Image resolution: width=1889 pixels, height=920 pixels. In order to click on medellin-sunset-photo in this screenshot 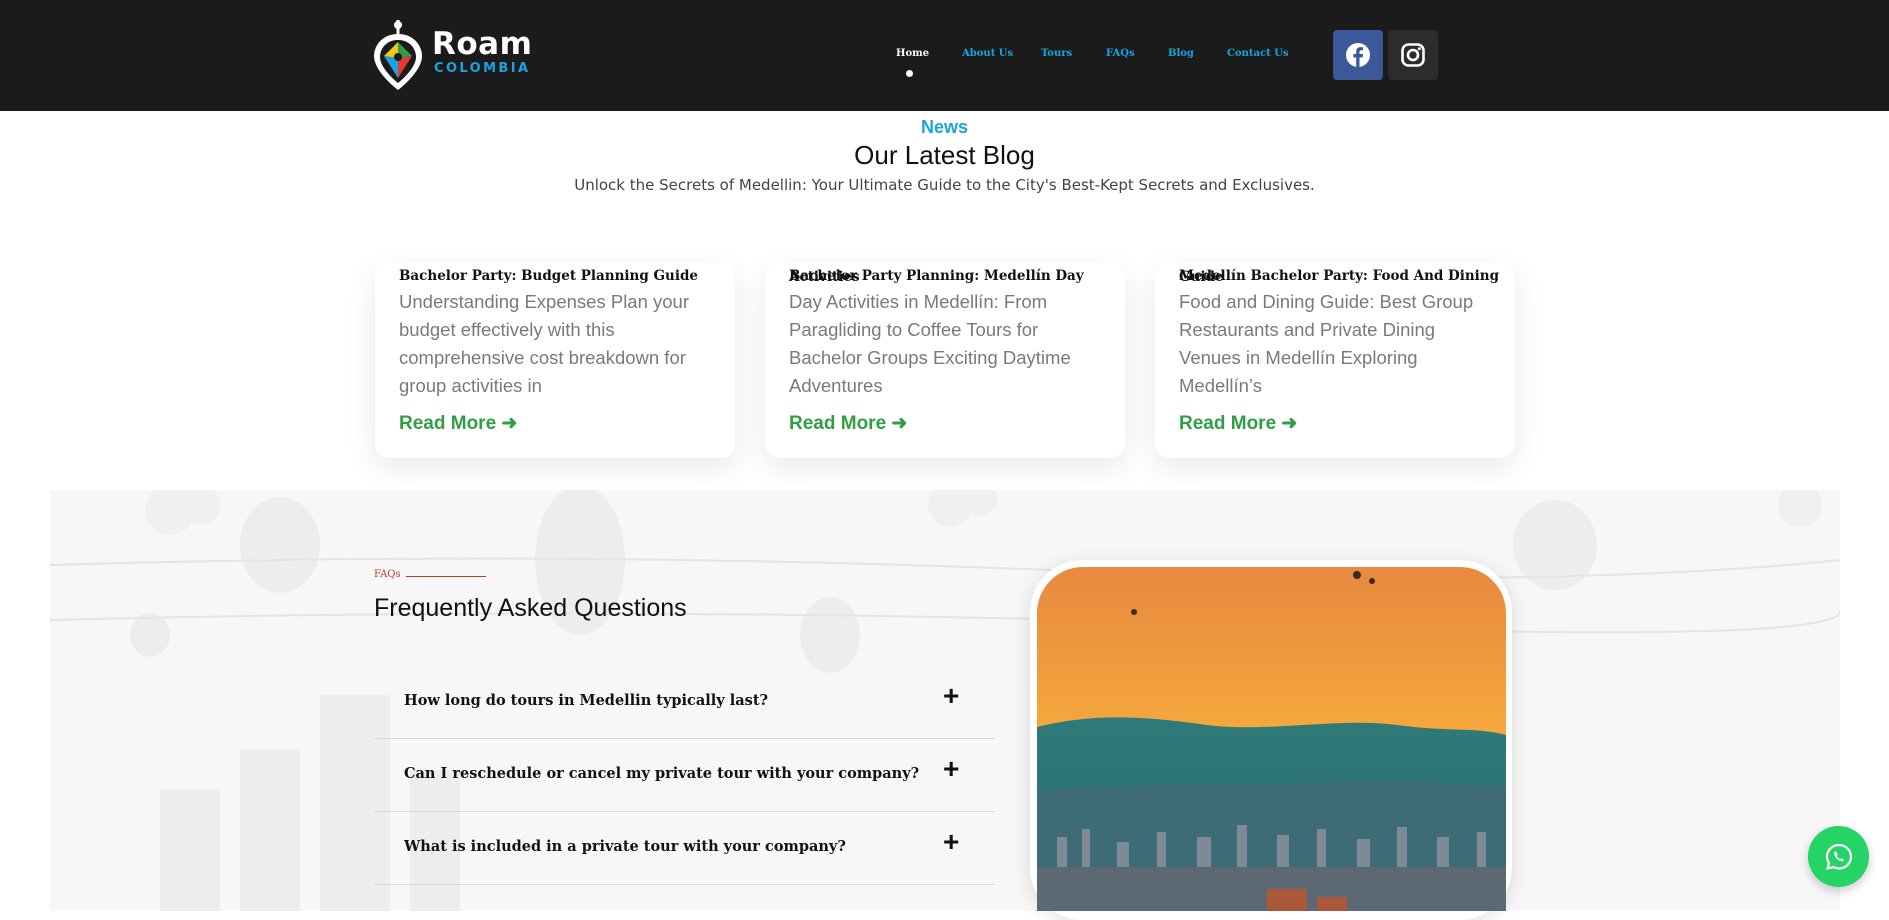, I will do `click(1271, 739)`.